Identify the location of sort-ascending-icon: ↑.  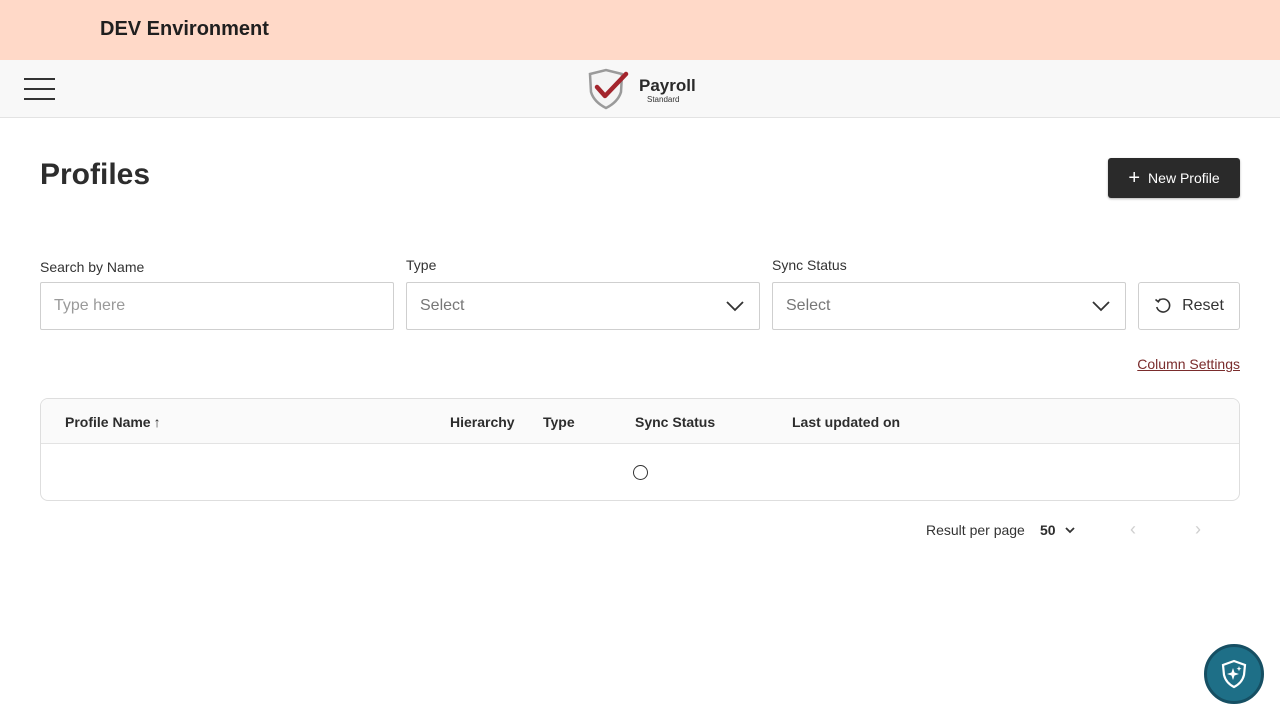
(157, 422).